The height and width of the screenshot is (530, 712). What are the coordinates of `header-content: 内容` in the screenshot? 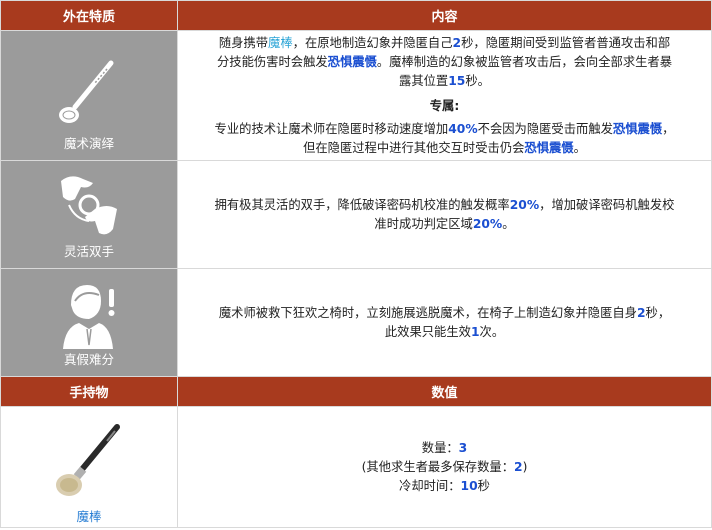 It's located at (444, 15).